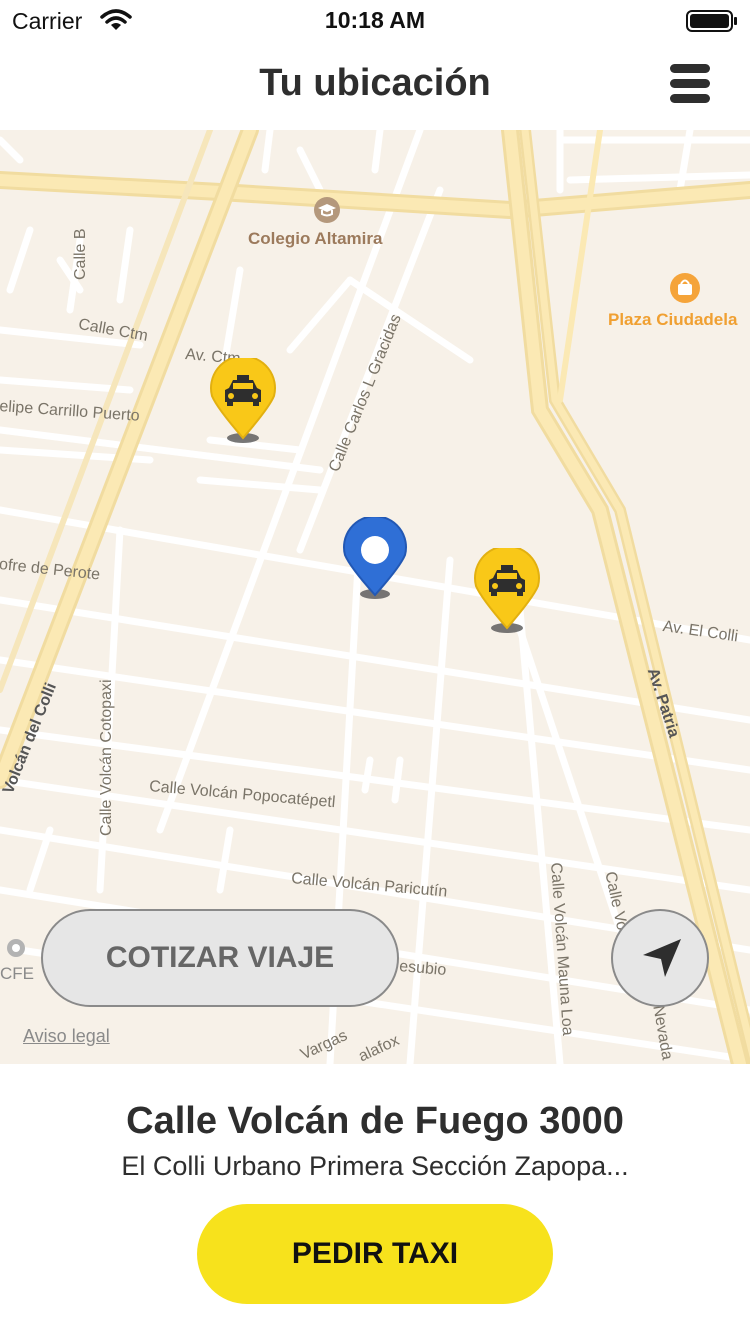 The image size is (750, 1334). What do you see at coordinates (711, 21) in the screenshot?
I see `battery-icon` at bounding box center [711, 21].